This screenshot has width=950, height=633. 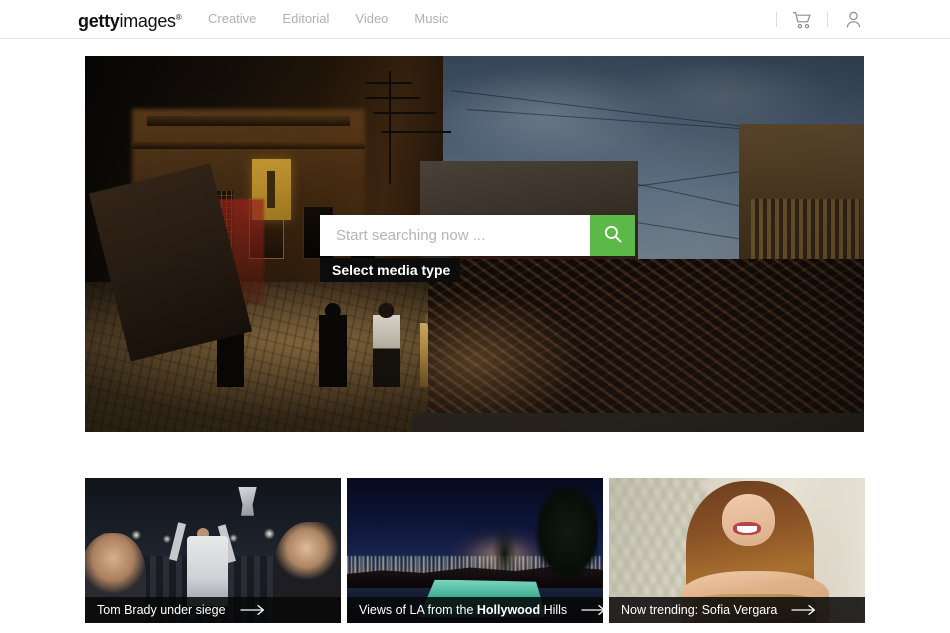 What do you see at coordinates (178, 17) in the screenshot?
I see `logo-trademark: ®` at bounding box center [178, 17].